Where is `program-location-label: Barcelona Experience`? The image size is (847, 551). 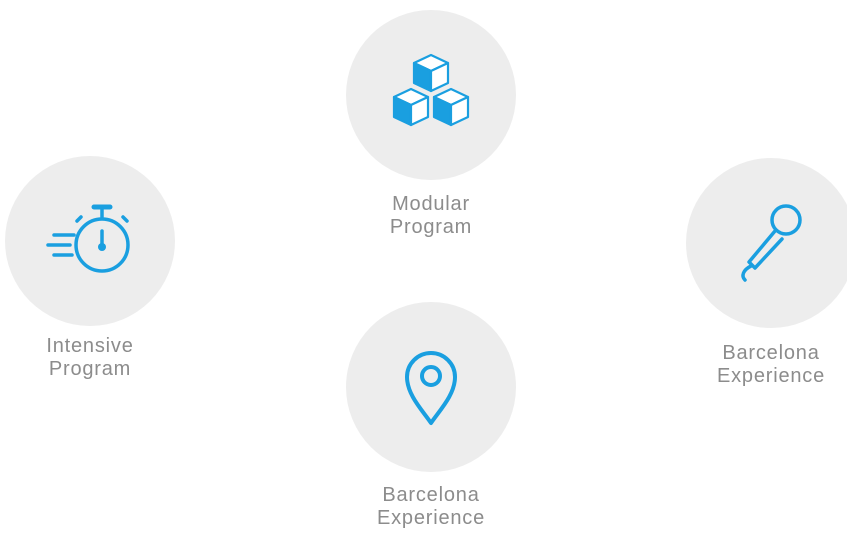
program-location-label: Barcelona Experience is located at coordinates (431, 507).